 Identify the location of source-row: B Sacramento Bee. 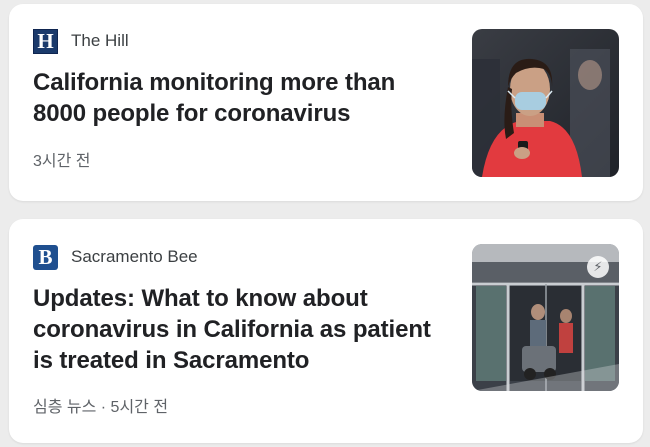
(115, 257).